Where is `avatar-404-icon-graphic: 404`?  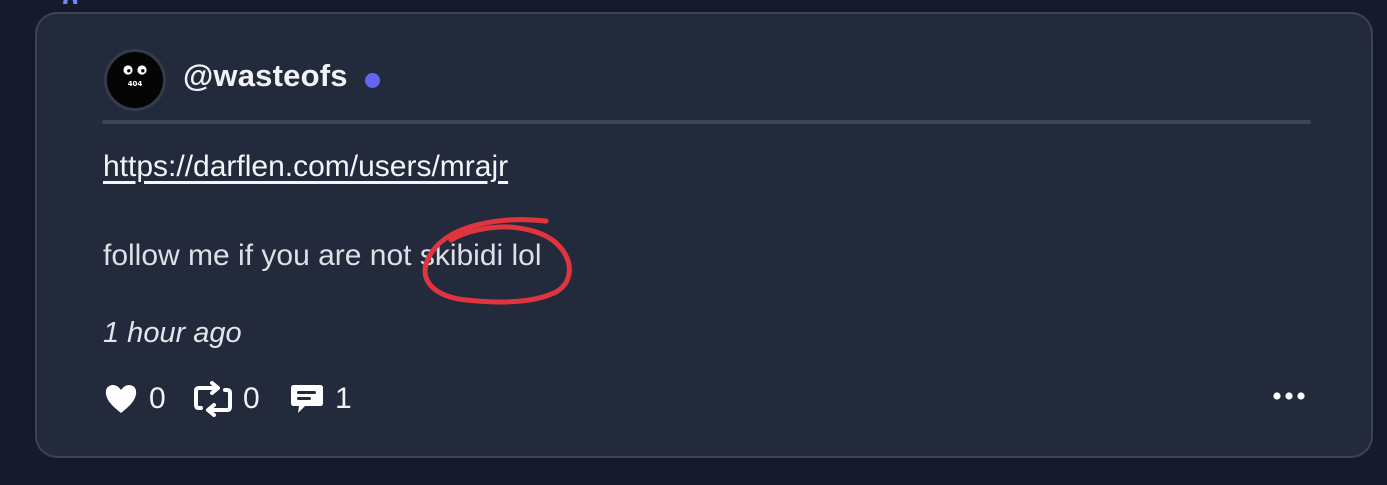
avatar-404-icon-graphic: 404 is located at coordinates (135, 80).